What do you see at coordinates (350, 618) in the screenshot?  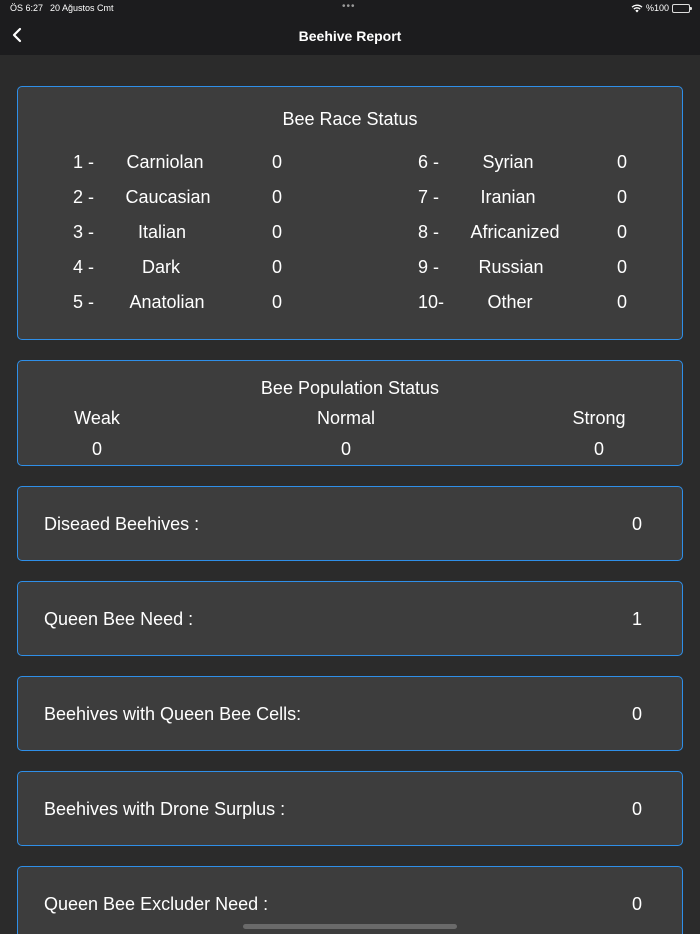 I see `queen-bee-need-card: Queen Bee Need : 1` at bounding box center [350, 618].